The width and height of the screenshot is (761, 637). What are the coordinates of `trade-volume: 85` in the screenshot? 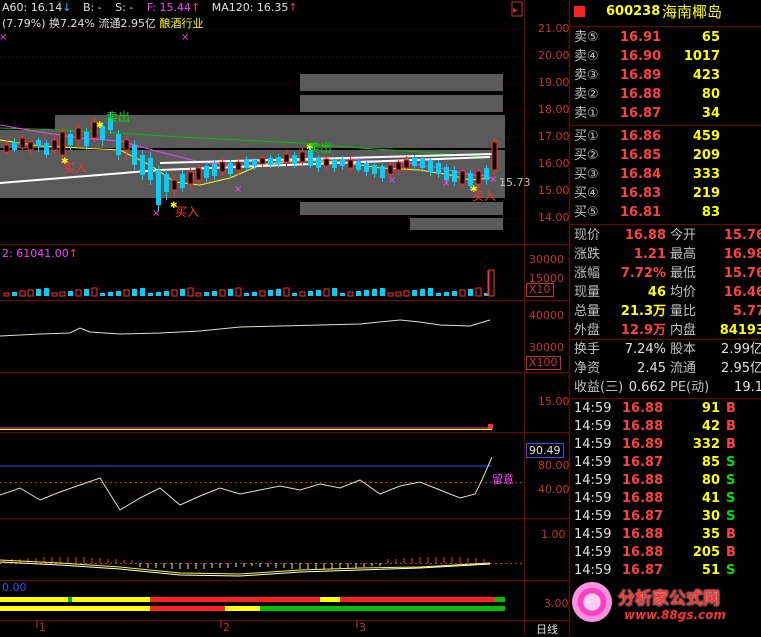 It's located at (710, 462).